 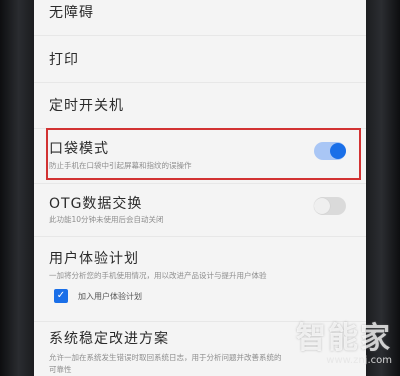 What do you see at coordinates (203, 154) in the screenshot?
I see `highlight-box` at bounding box center [203, 154].